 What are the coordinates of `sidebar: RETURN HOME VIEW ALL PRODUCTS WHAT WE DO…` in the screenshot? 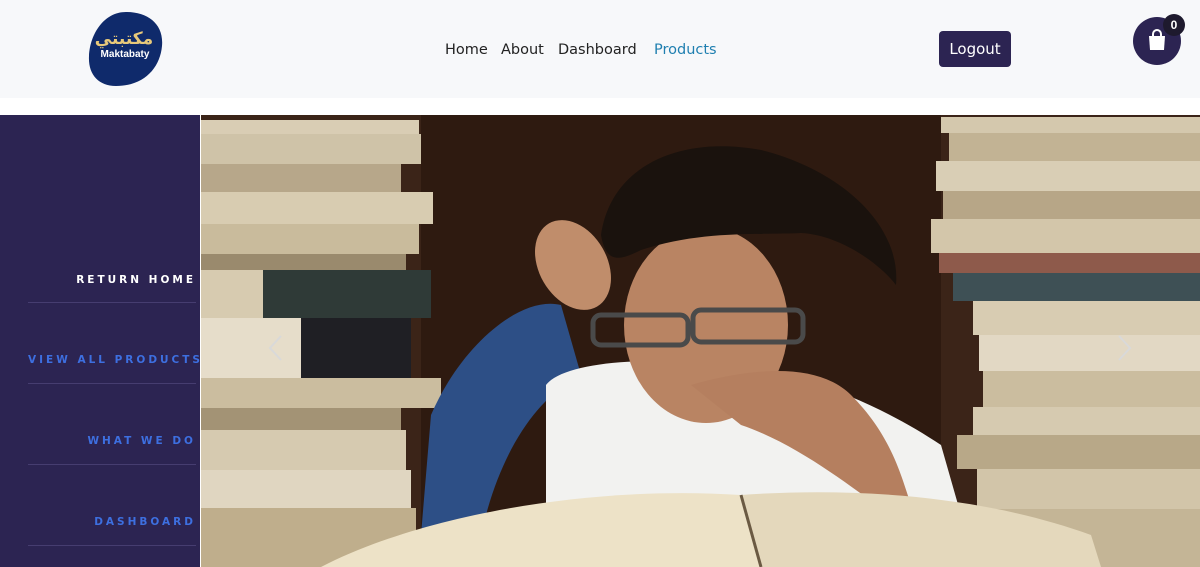 It's located at (100, 341).